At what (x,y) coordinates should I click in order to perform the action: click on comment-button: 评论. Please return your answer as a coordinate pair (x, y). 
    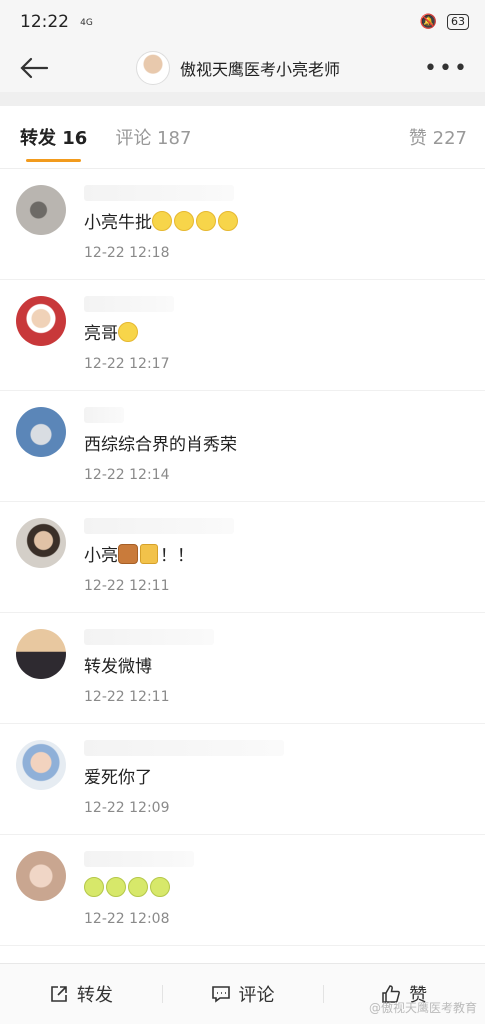
    Looking at the image, I should click on (242, 994).